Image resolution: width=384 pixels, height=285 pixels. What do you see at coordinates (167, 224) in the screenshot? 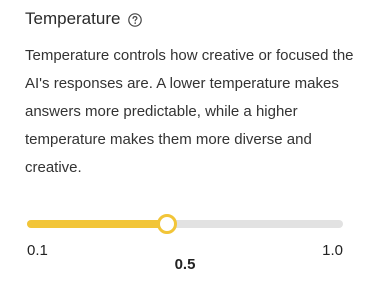
I see `slider-thumb` at bounding box center [167, 224].